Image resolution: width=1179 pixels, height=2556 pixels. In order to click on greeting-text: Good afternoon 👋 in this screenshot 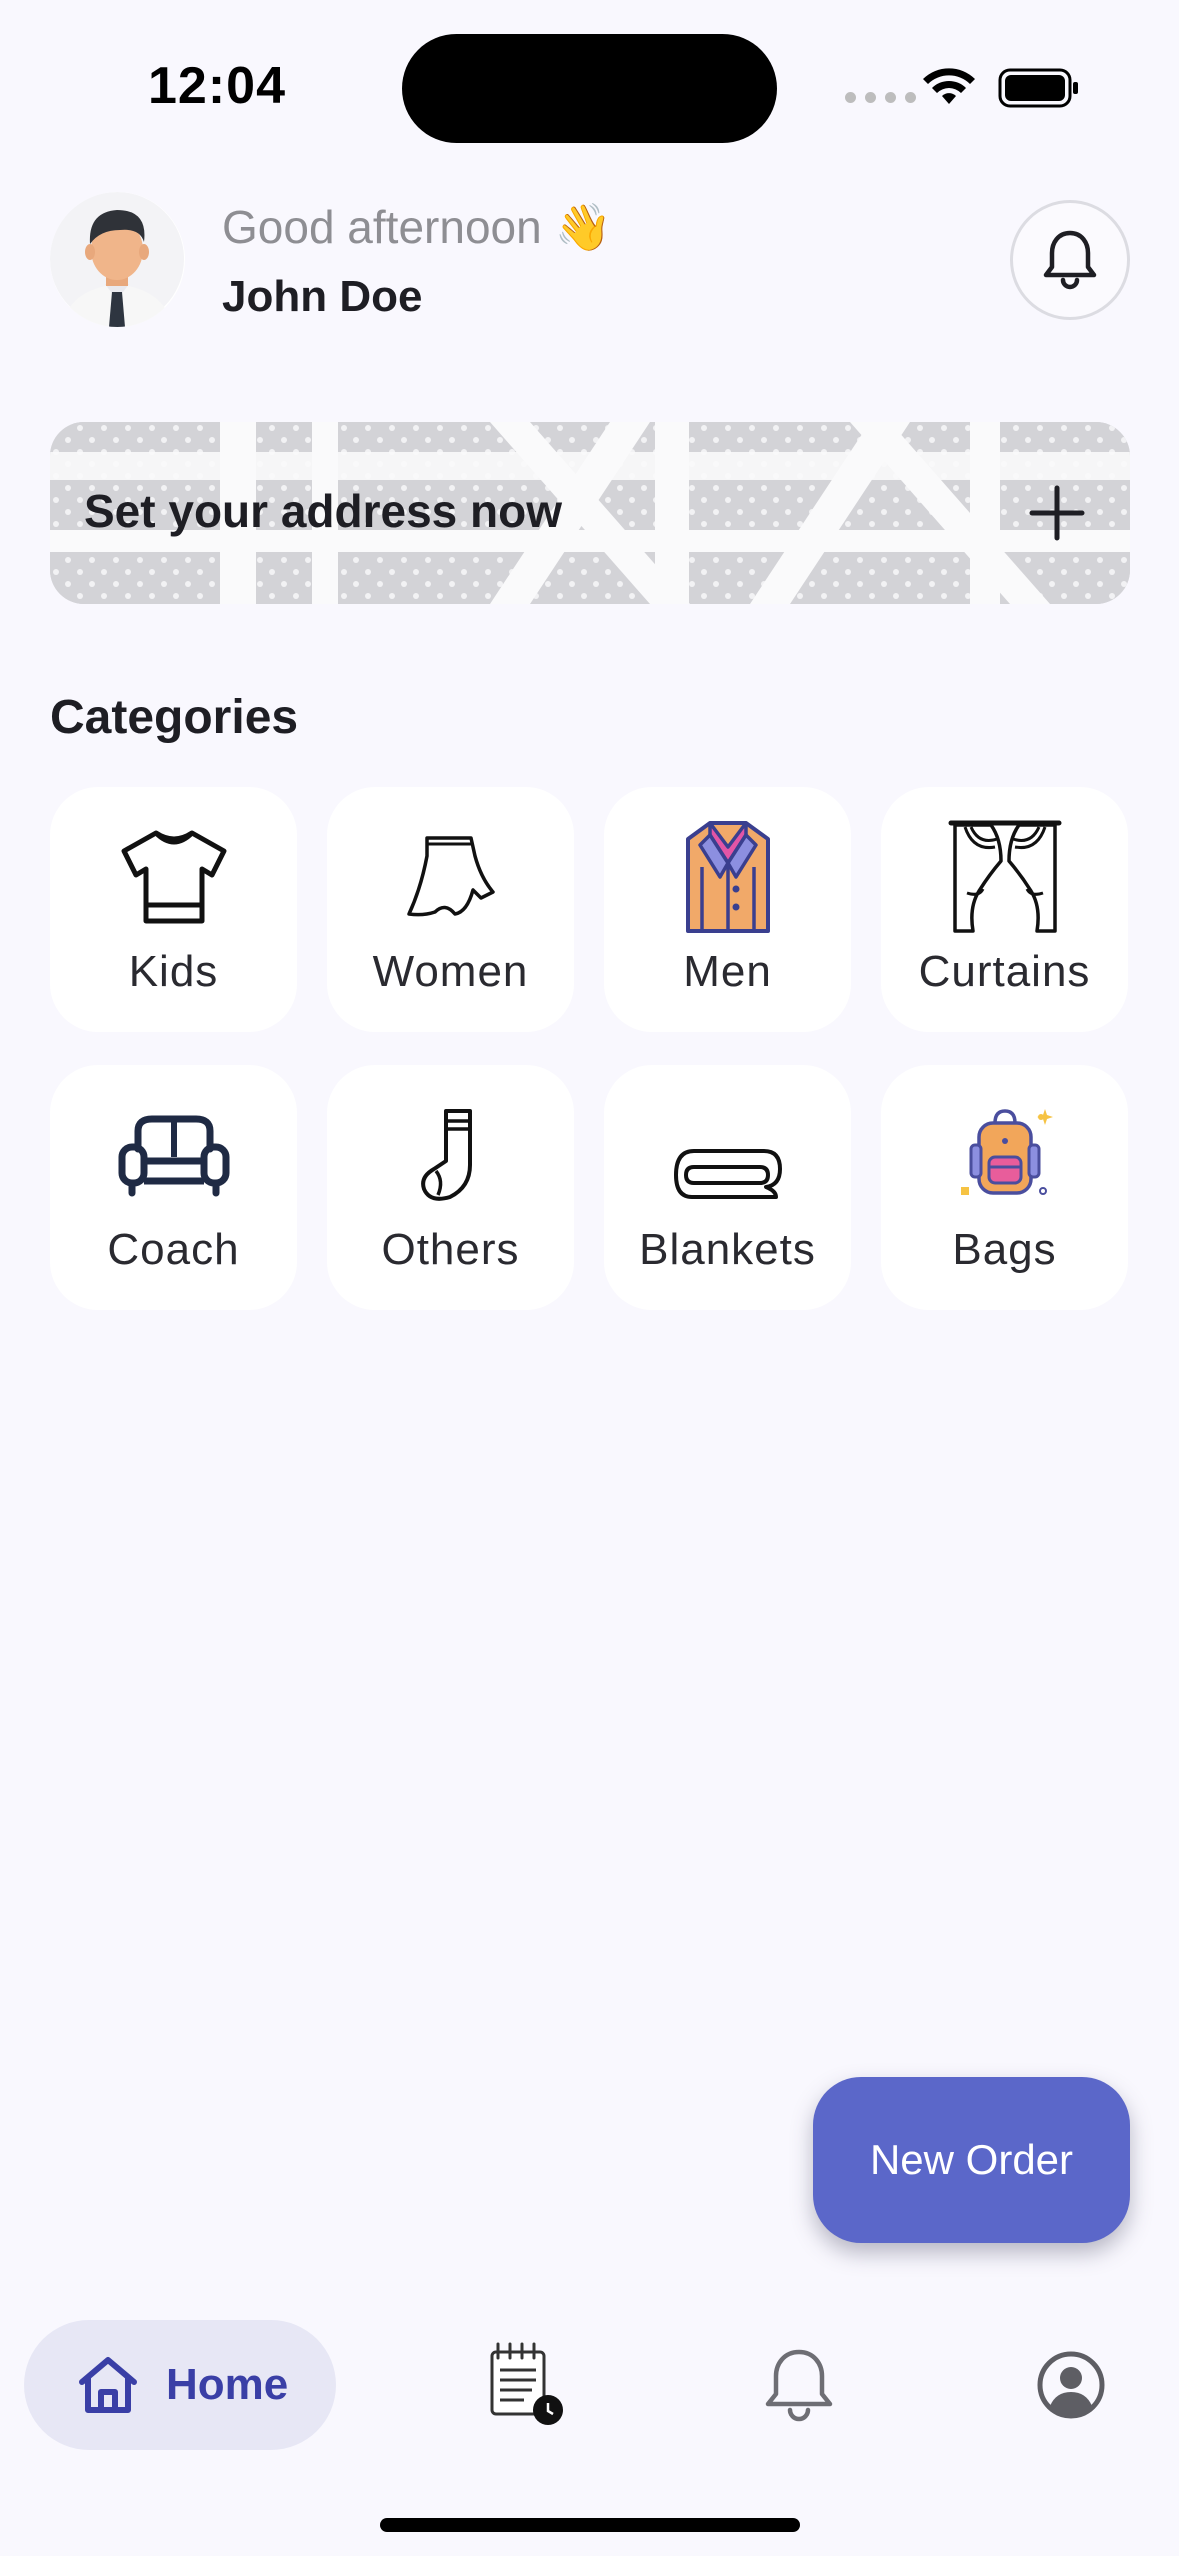, I will do `click(417, 227)`.